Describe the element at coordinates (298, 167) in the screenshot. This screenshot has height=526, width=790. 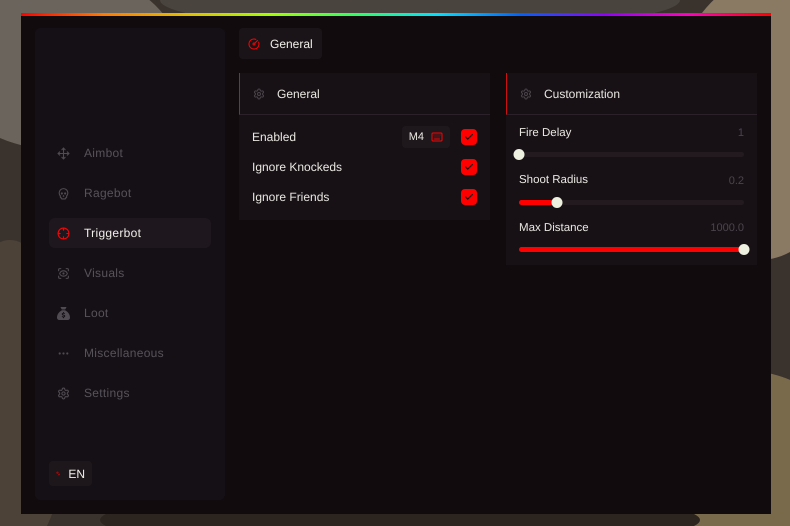
I see `option-label: Ignore Knockeds` at that location.